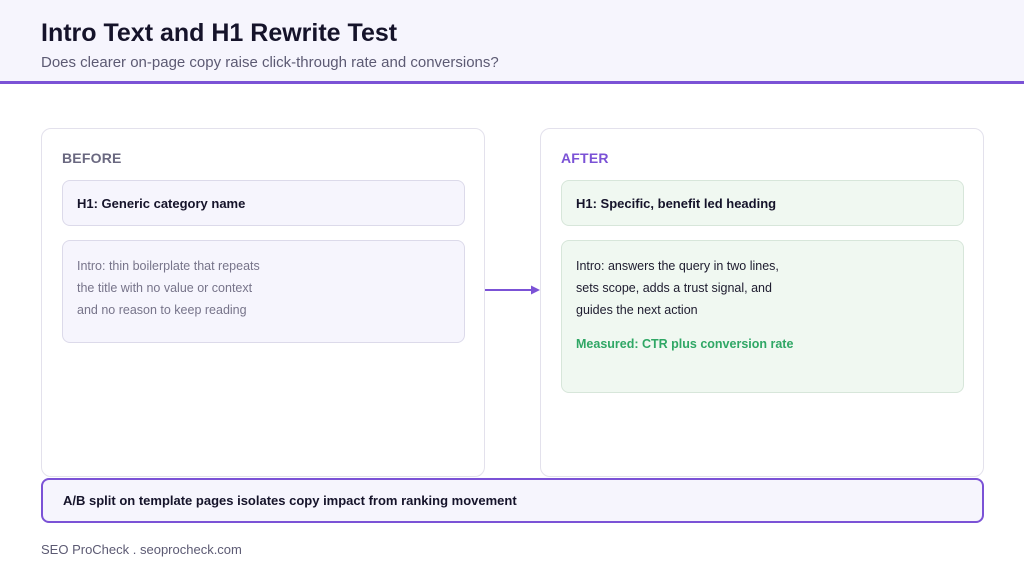 Image resolution: width=1024 pixels, height=576 pixels. I want to click on measured-metric: Measured: CTR plus conversion rate, so click(685, 344).